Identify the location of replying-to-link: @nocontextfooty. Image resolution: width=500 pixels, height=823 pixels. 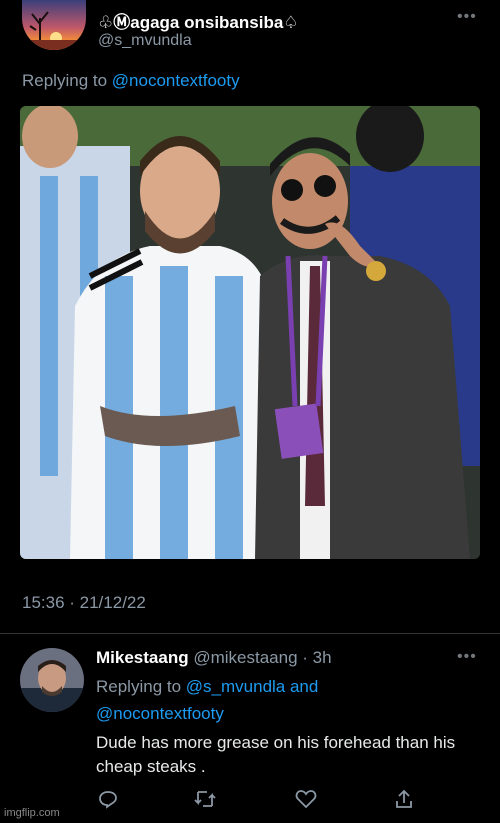
(176, 80).